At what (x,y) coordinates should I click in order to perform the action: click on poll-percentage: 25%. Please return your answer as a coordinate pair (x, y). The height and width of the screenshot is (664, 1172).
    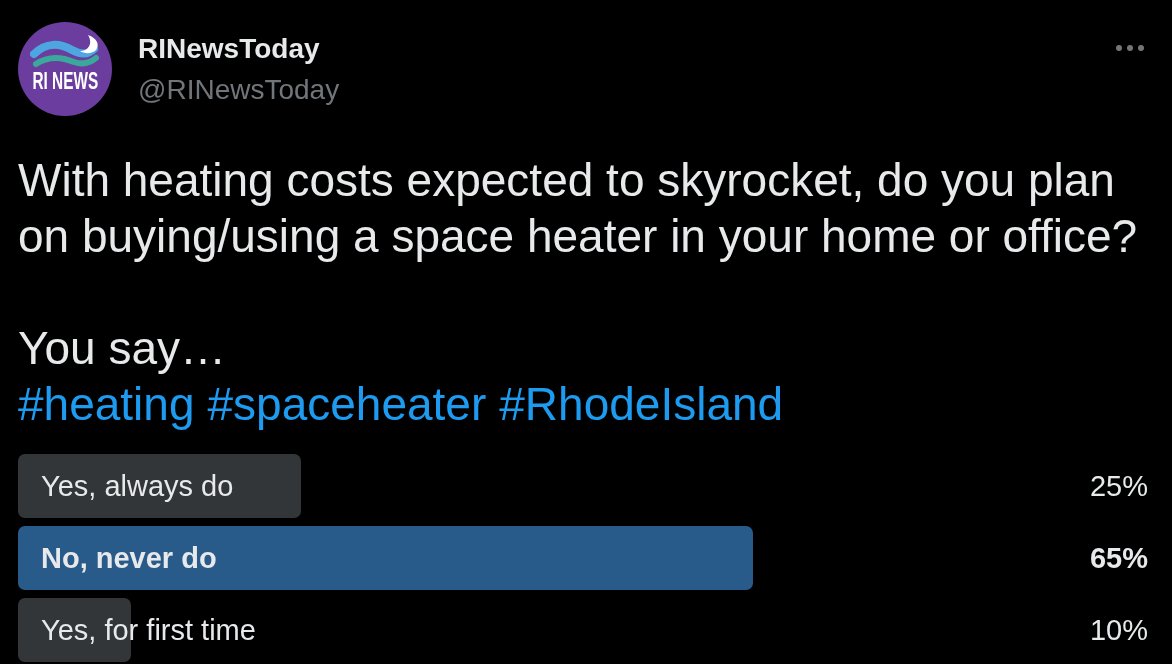
    Looking at the image, I should click on (1118, 486).